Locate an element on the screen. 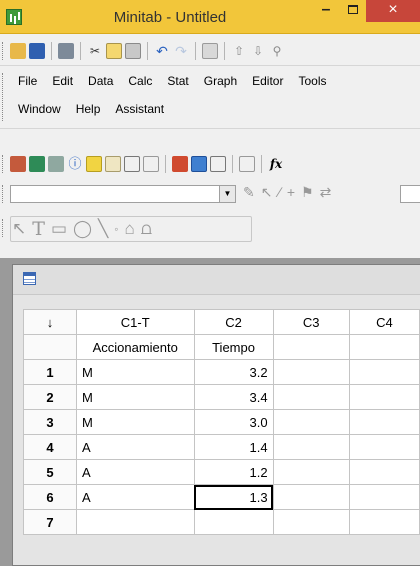 The height and width of the screenshot is (566, 420). column-name-c3 is located at coordinates (311, 347).